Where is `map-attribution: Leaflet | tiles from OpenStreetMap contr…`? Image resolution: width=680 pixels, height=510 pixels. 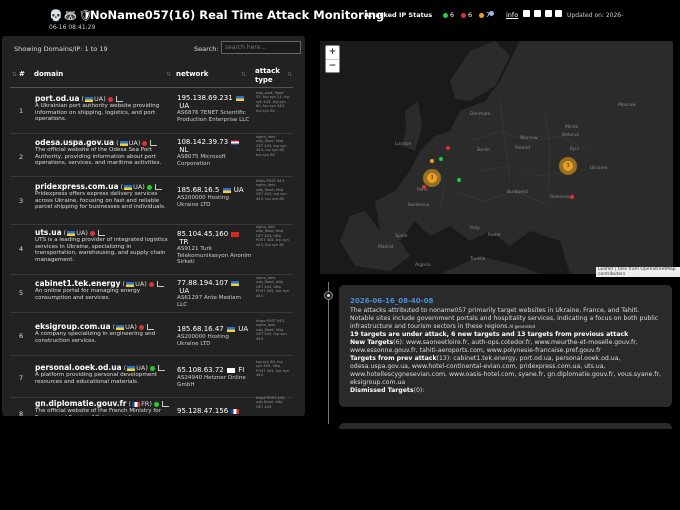 map-attribution: Leaflet | tiles from OpenStreetMap contr… is located at coordinates (638, 272).